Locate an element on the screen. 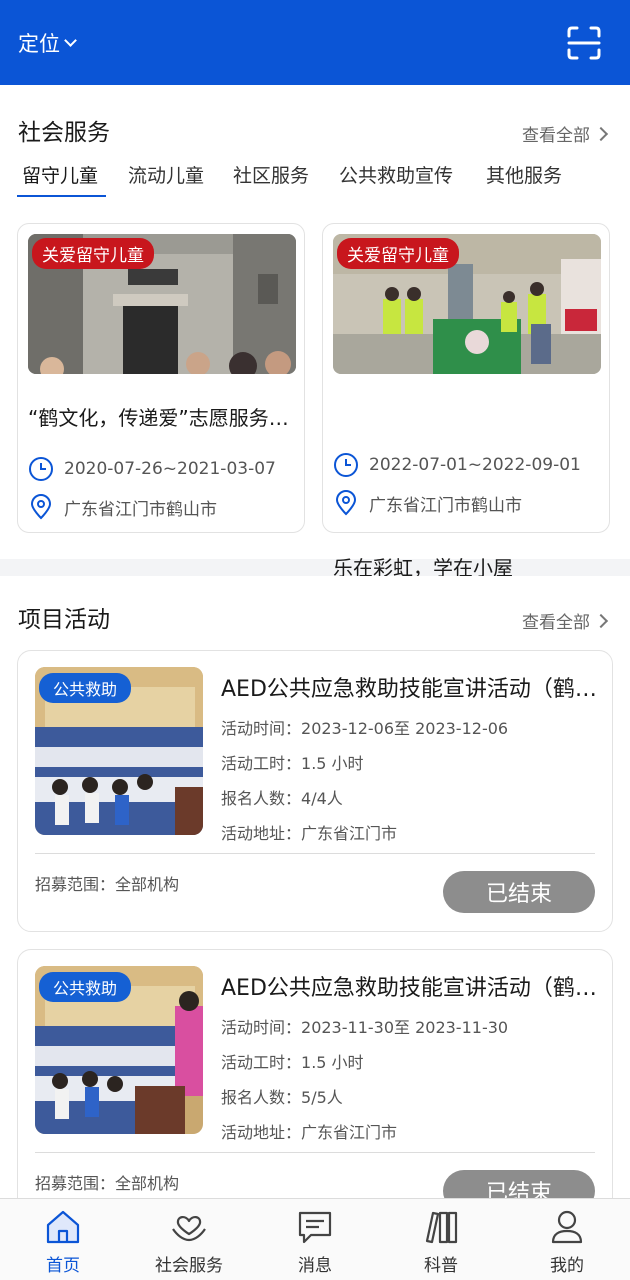  activity-count-row: 报名人数：5/5人 is located at coordinates (282, 1096).